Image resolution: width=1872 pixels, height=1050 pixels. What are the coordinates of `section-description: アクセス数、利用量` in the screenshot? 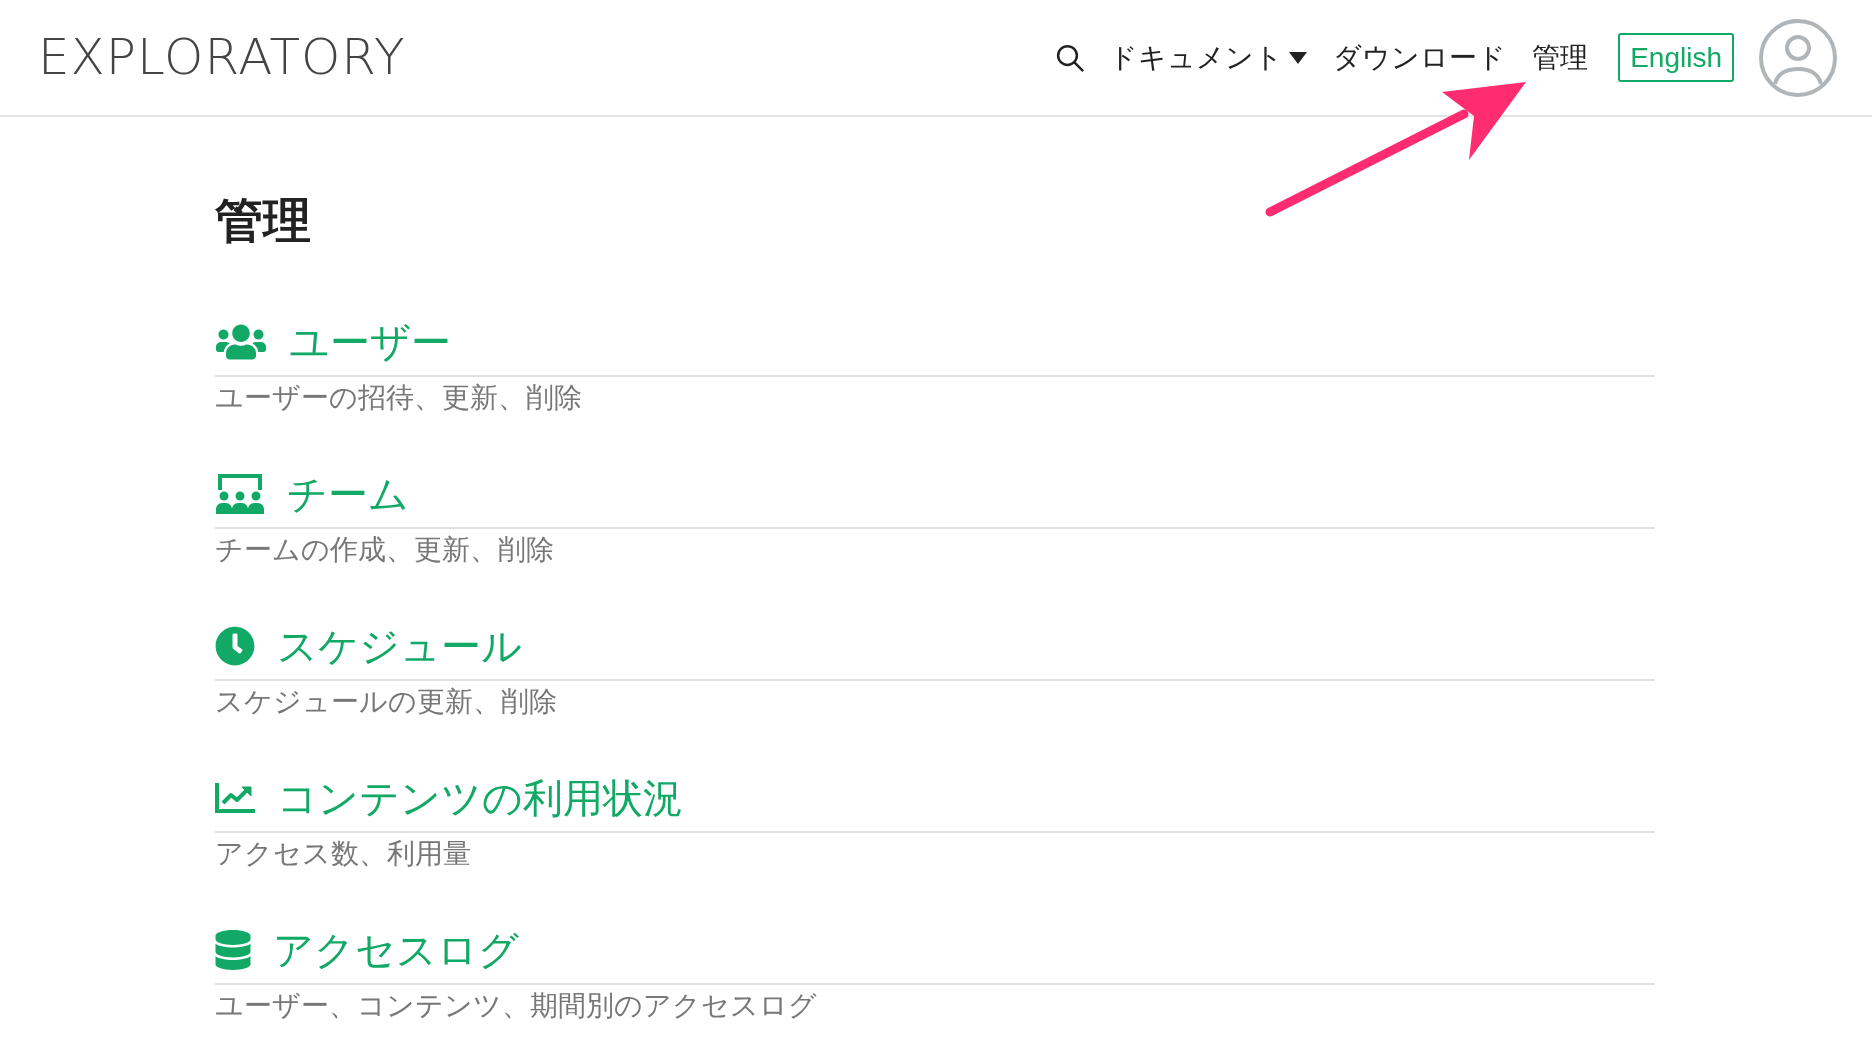 It's located at (343, 854).